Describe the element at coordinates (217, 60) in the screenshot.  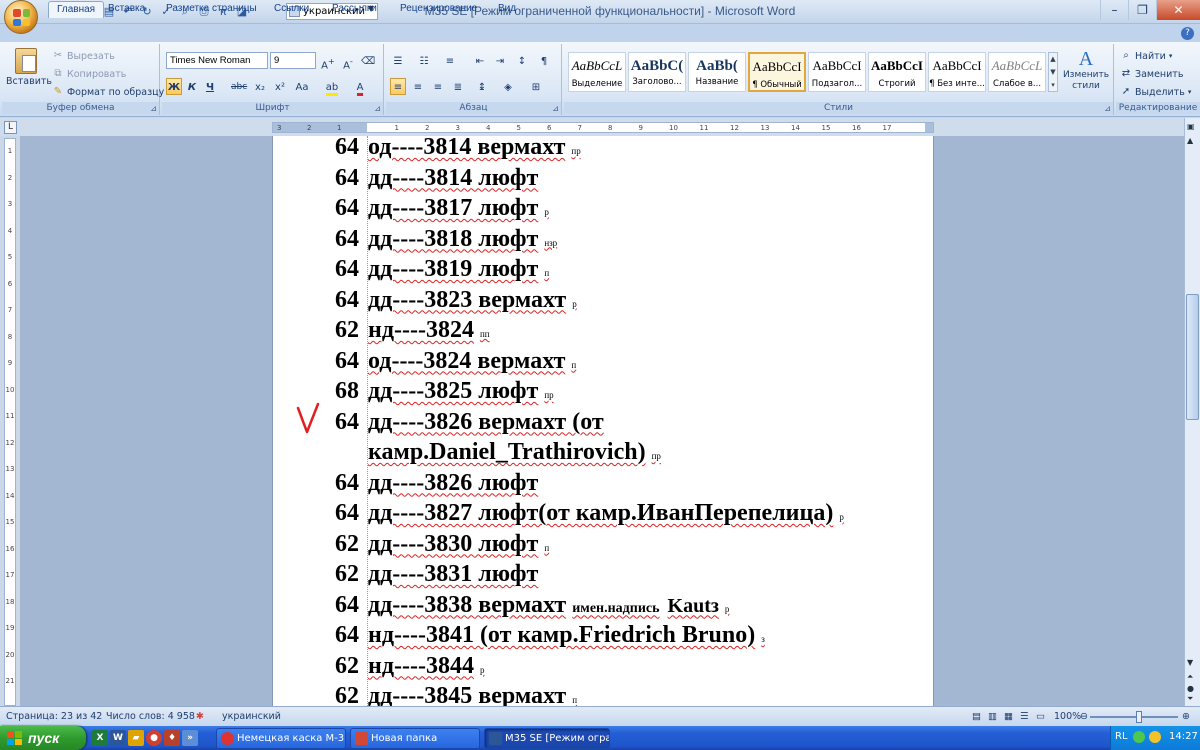
I see `font-name-field: Times New Roman` at that location.